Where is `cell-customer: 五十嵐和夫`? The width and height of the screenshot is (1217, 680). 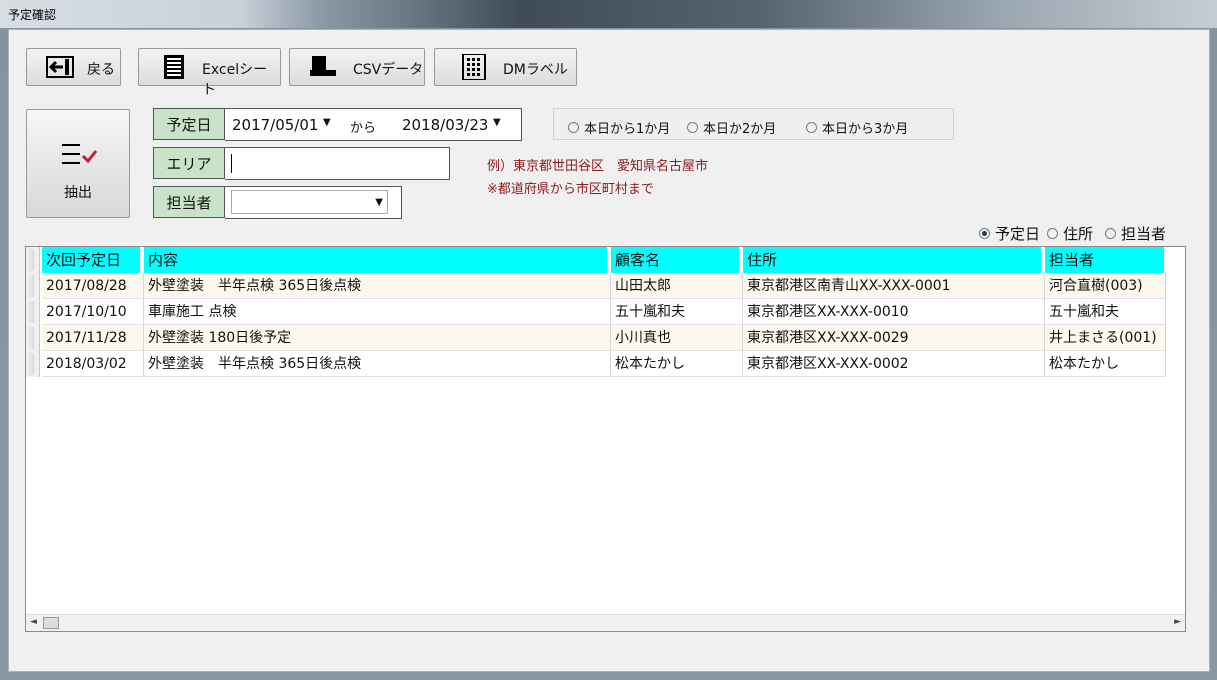 cell-customer: 五十嵐和夫 is located at coordinates (677, 312).